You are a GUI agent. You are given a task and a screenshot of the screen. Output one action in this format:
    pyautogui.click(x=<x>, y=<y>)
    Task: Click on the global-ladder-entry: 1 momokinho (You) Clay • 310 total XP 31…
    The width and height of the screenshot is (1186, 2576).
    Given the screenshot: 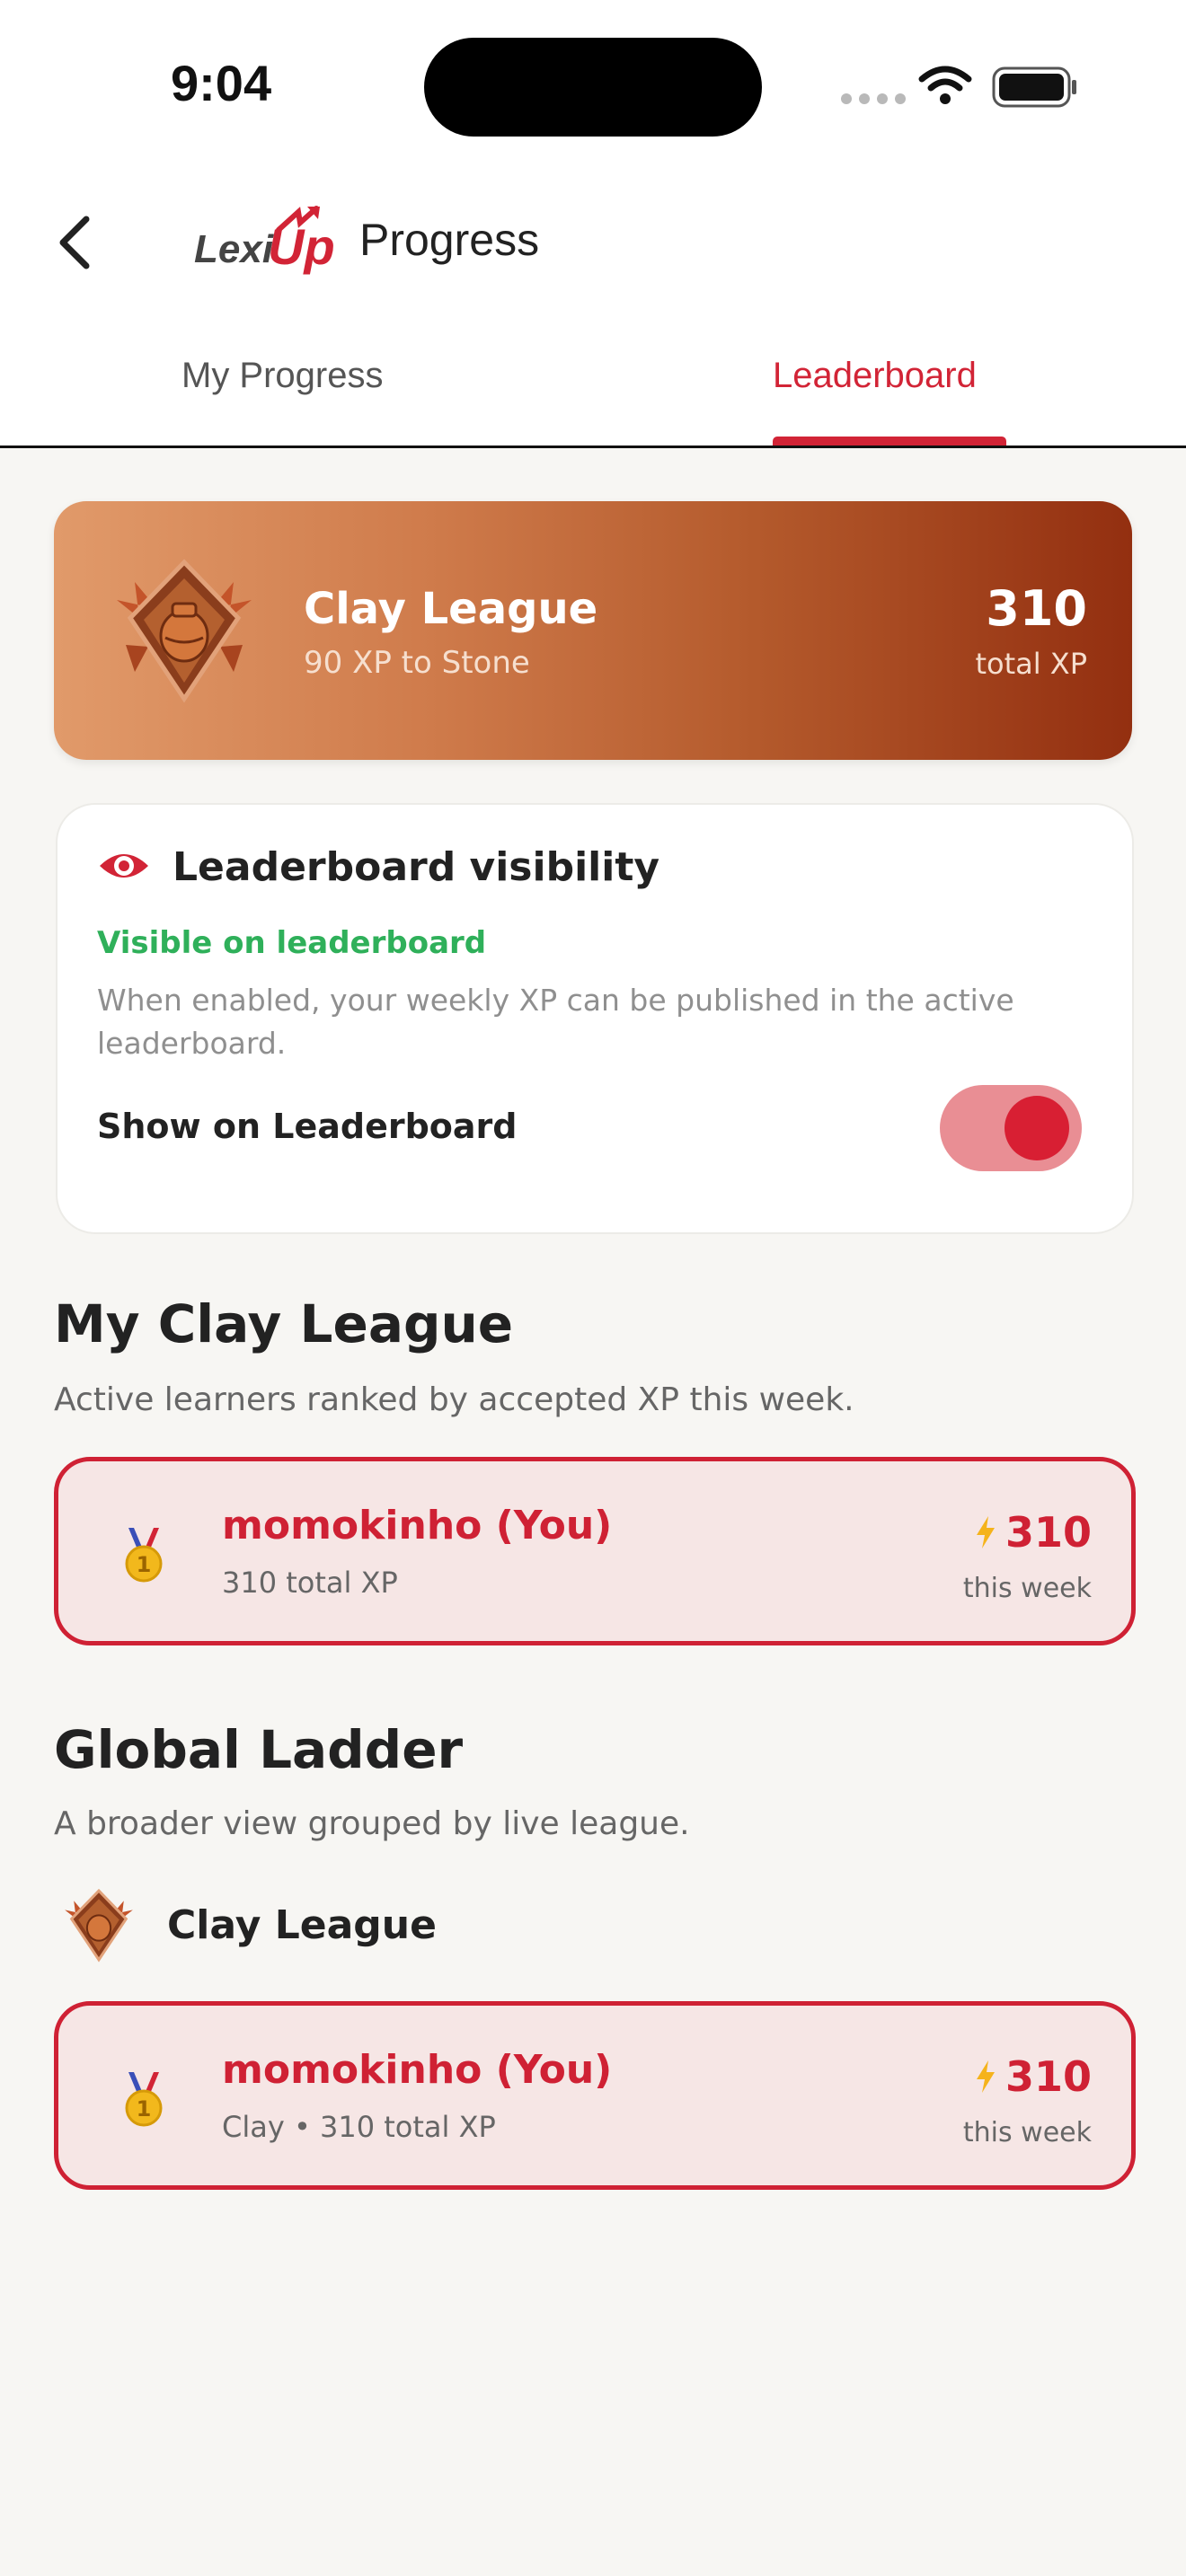 What is the action you would take?
    pyautogui.click(x=595, y=2095)
    